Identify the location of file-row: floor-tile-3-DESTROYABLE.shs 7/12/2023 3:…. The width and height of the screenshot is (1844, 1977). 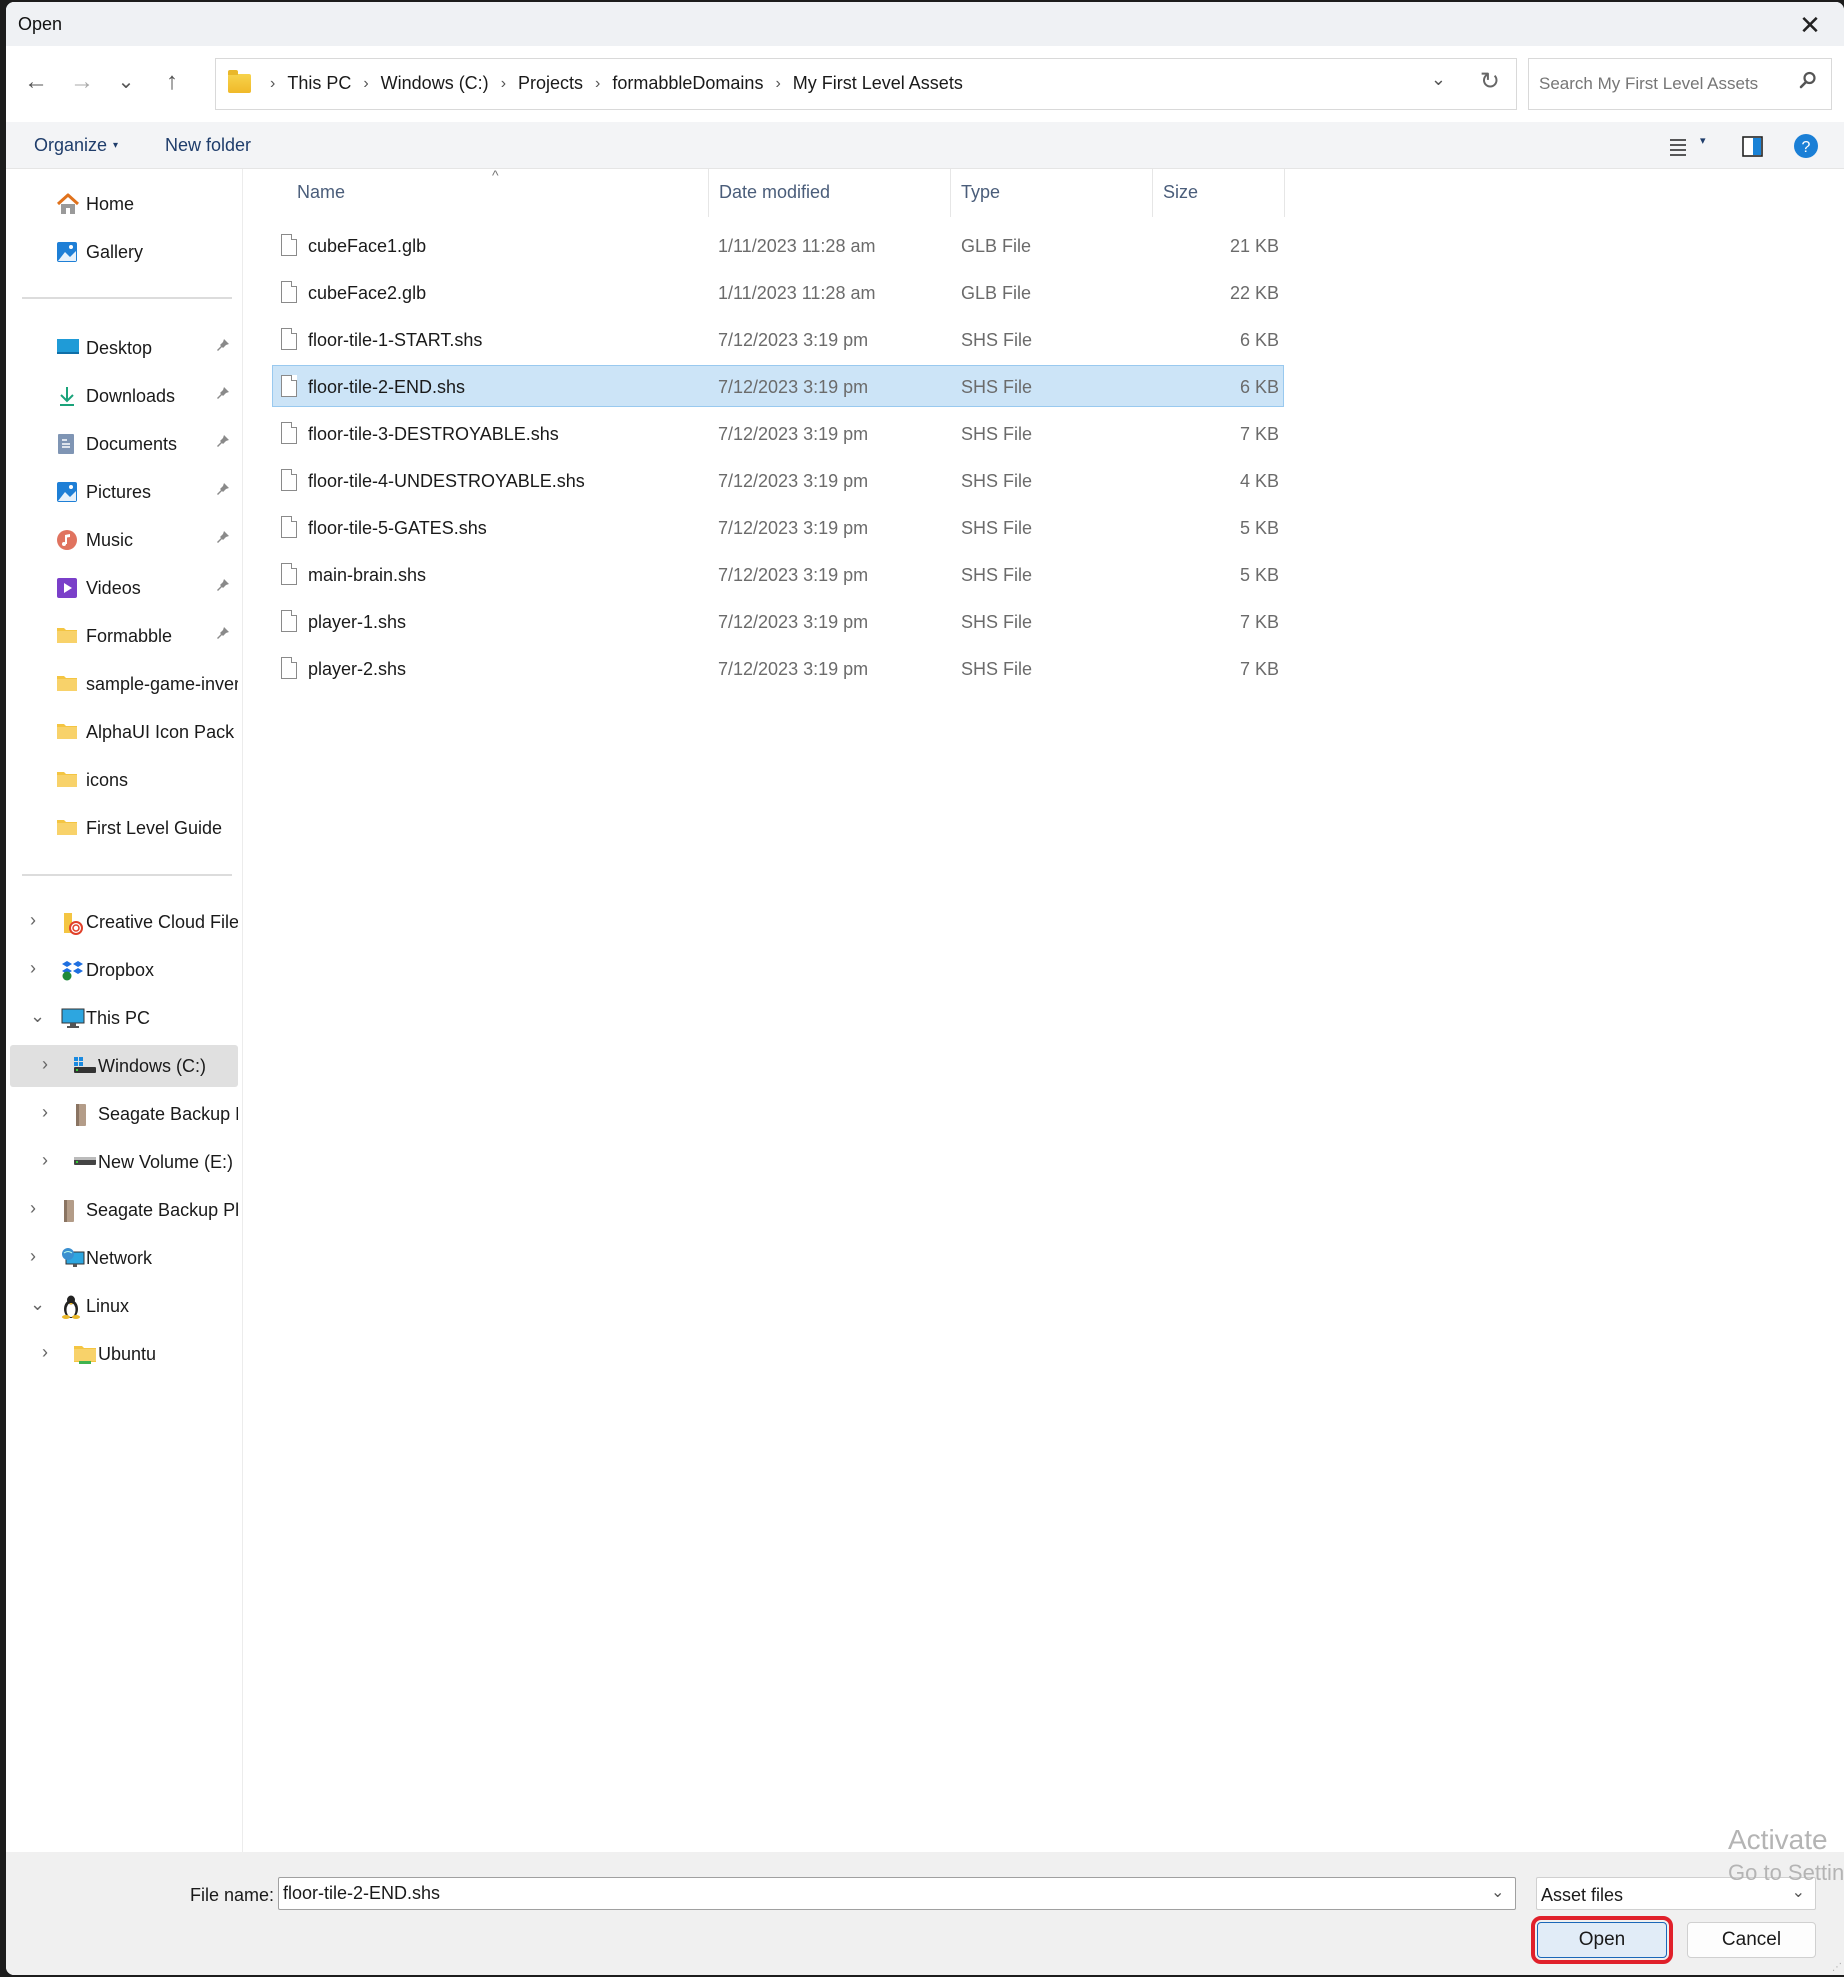
(778, 433).